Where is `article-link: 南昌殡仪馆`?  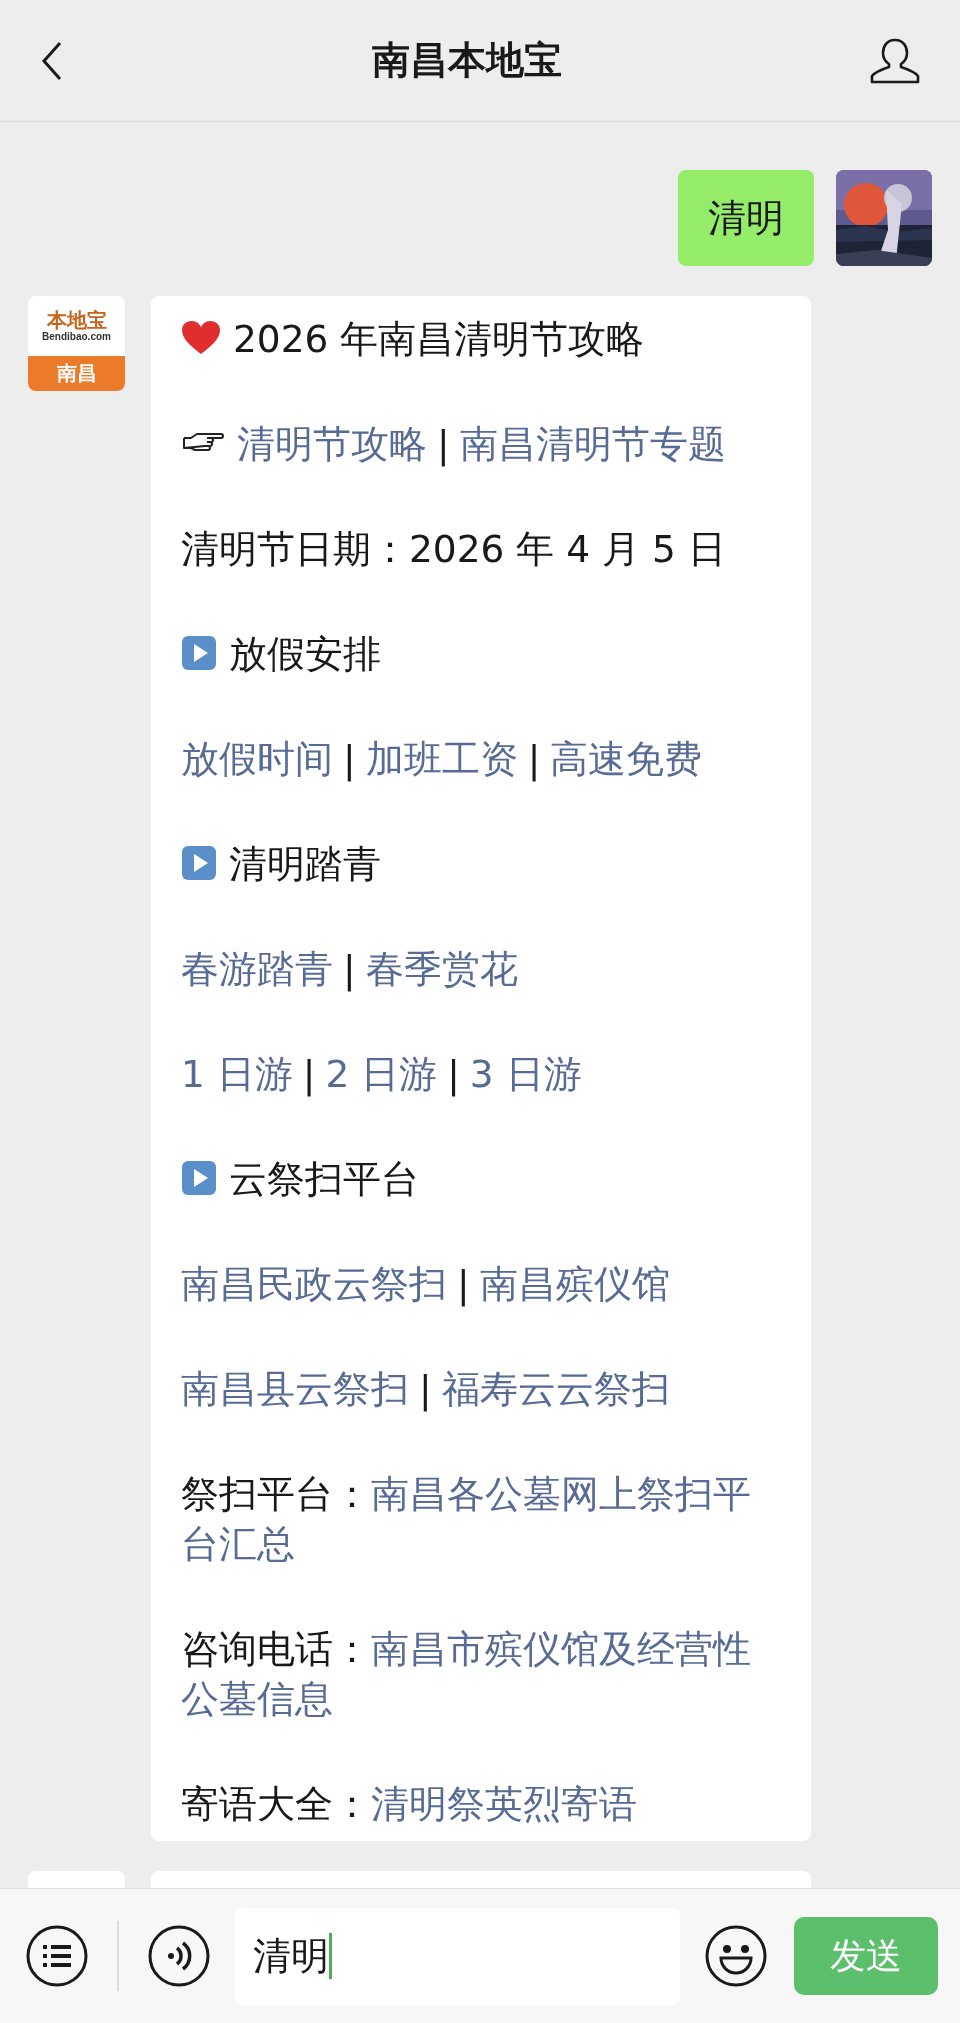
article-link: 南昌殡仪馆 is located at coordinates (574, 1284).